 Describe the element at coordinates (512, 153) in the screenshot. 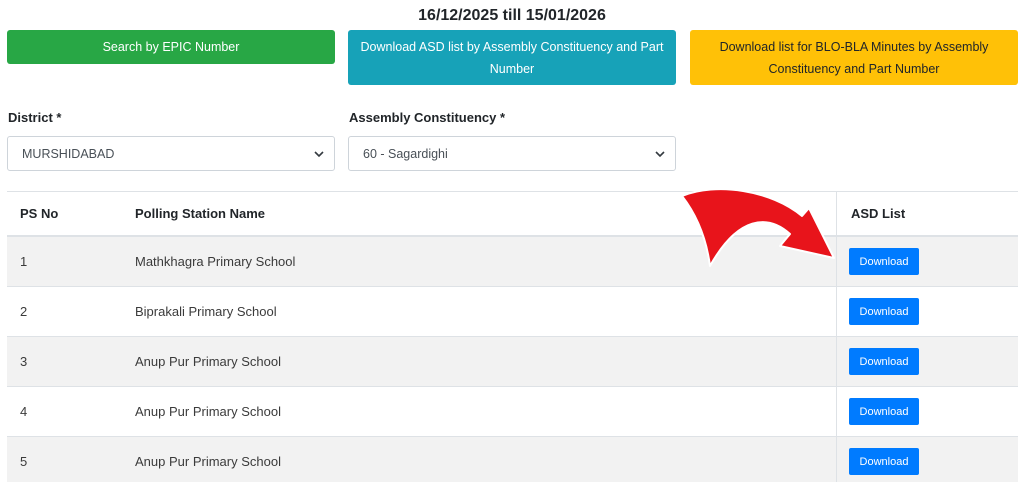

I see `assembly-constituency-select: 60 - Sagardighi` at that location.